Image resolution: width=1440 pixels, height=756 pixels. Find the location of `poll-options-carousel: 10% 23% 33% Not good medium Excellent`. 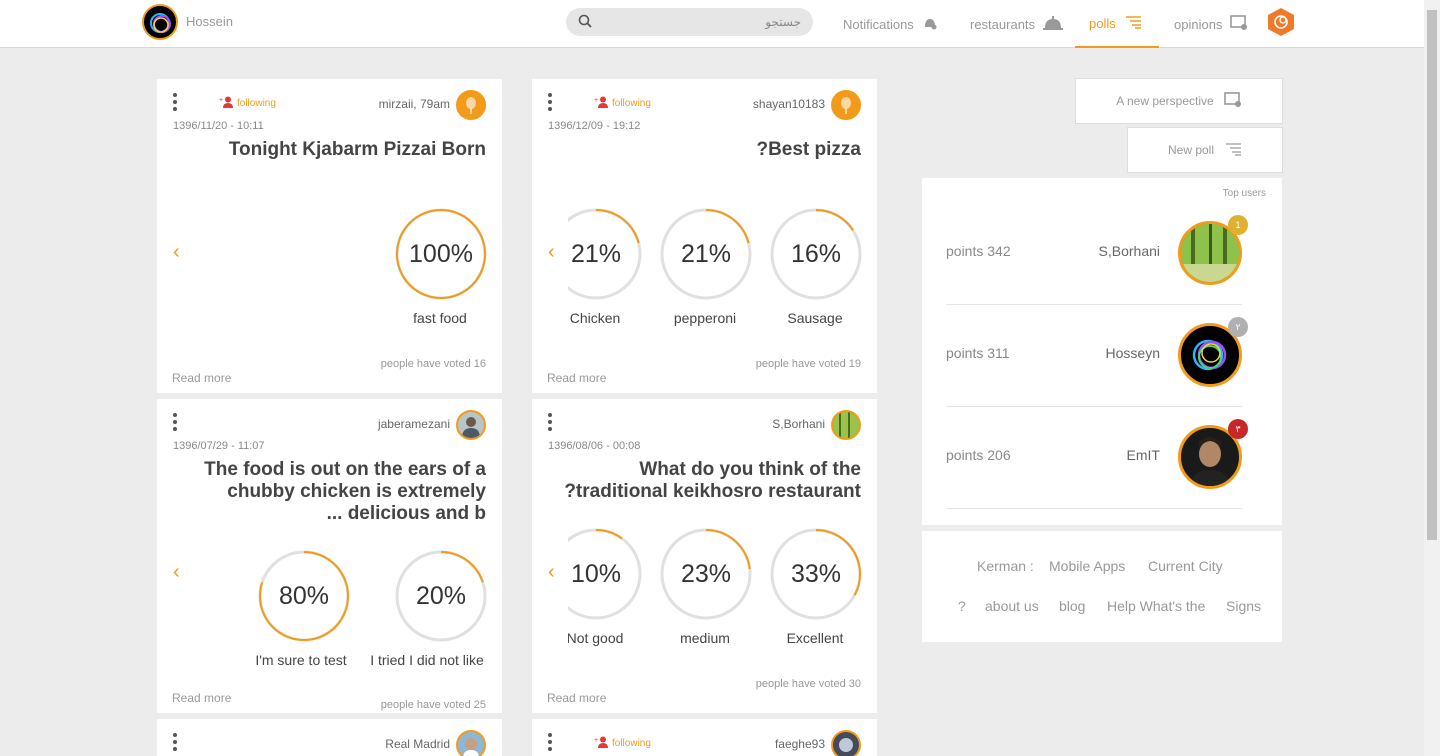

poll-options-carousel: 10% 23% 33% Not good medium Excellent is located at coordinates (718, 589).